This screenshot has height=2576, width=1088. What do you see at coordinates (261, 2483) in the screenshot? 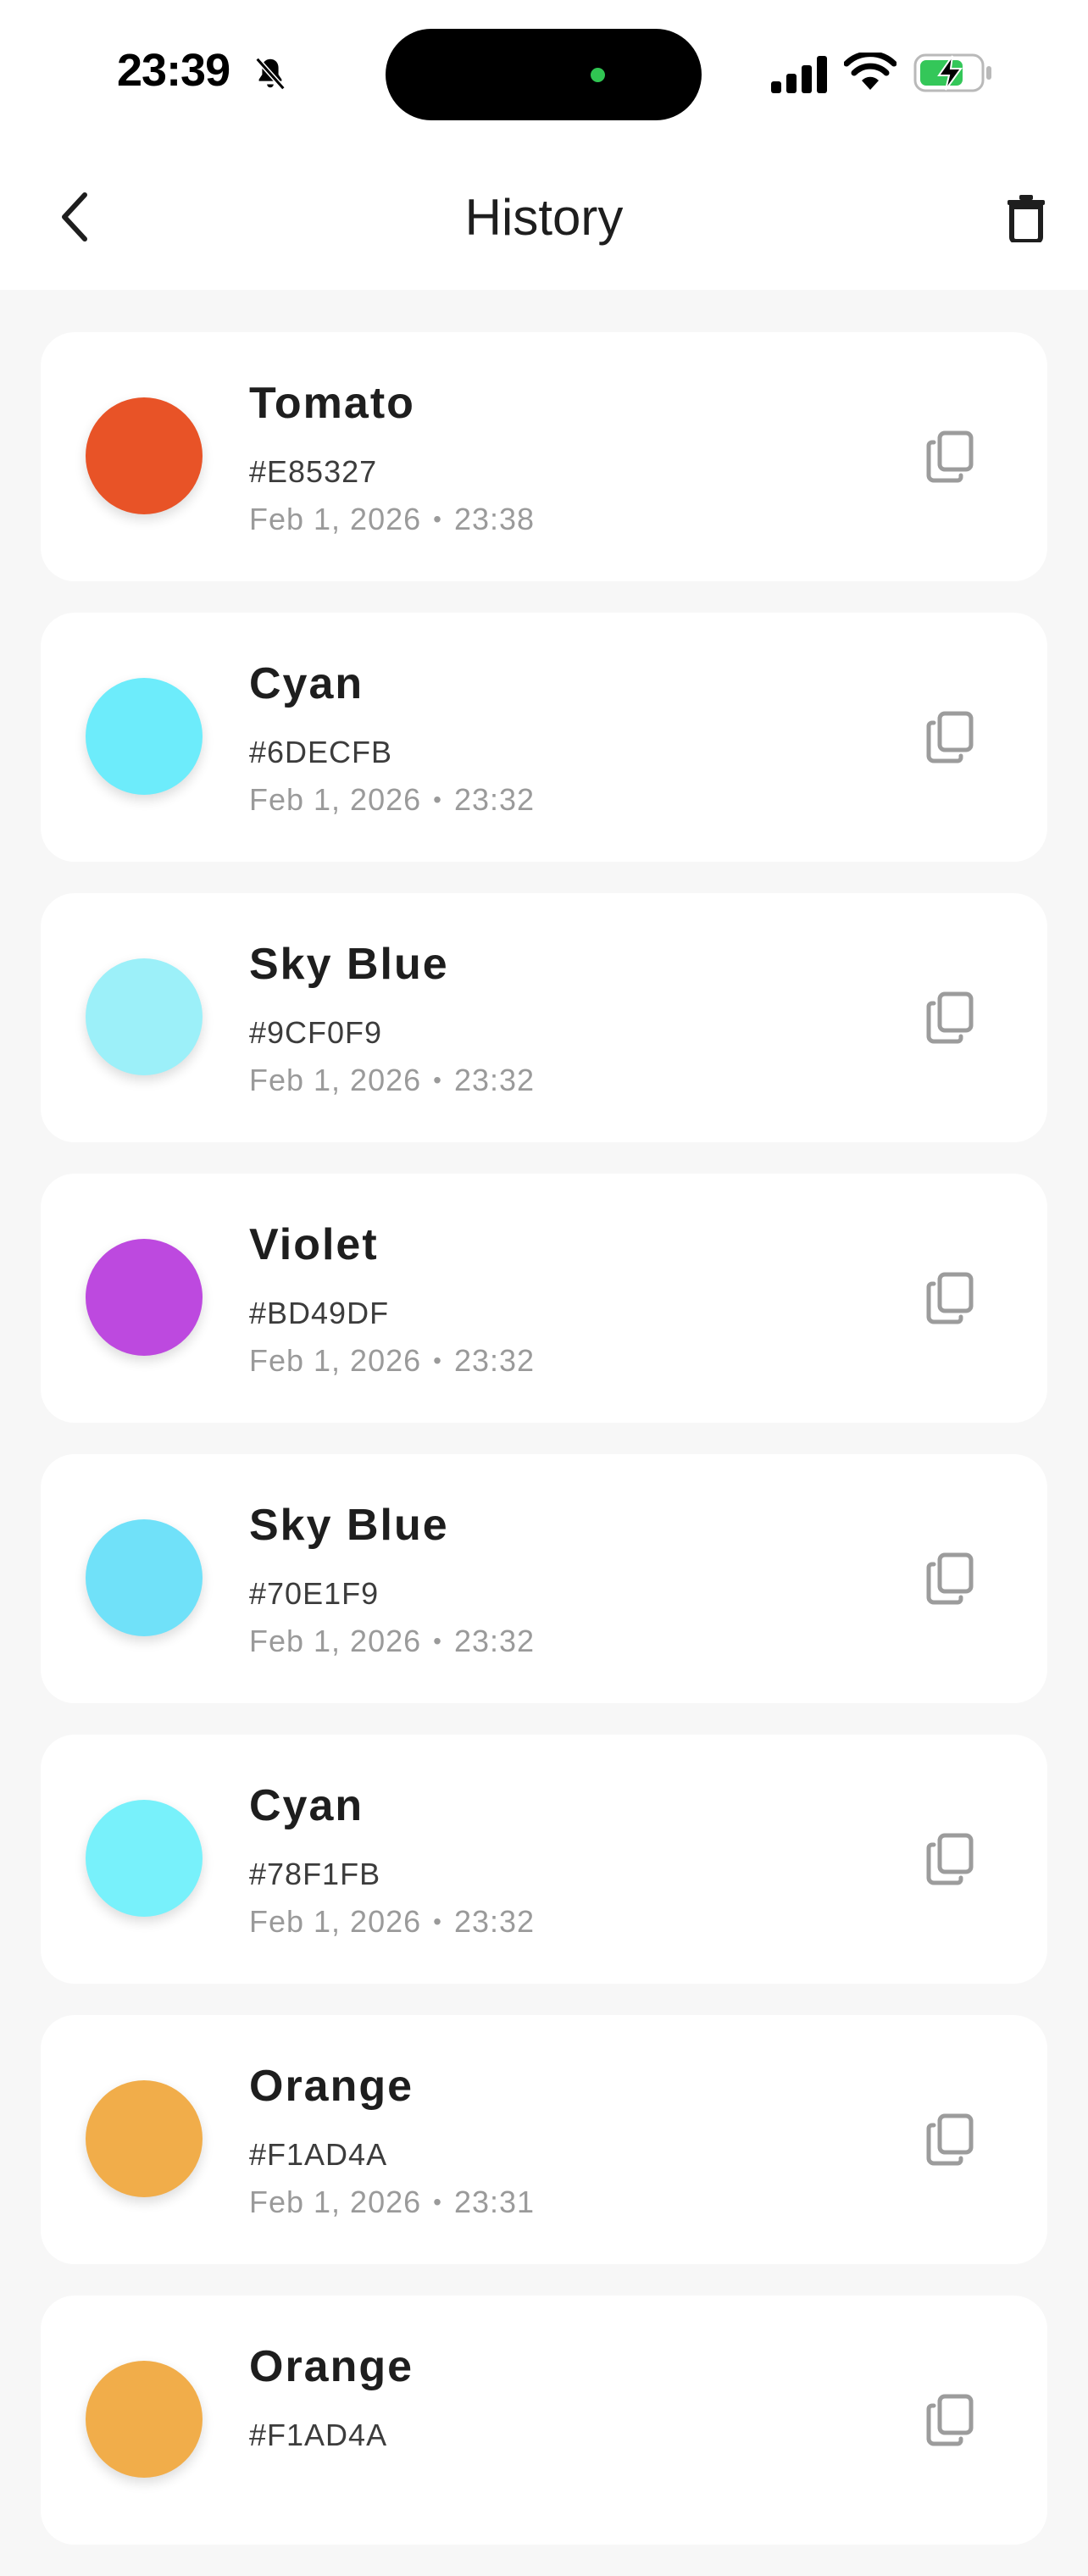
I see `timestamp` at bounding box center [261, 2483].